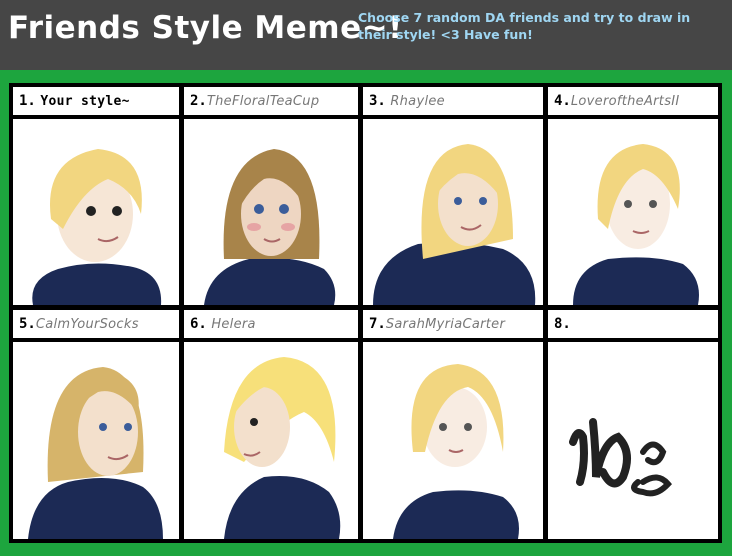 This screenshot has width=732, height=556. What do you see at coordinates (453, 324) in the screenshot?
I see `cell-label-7: 7. SarahMyriaCarter` at bounding box center [453, 324].